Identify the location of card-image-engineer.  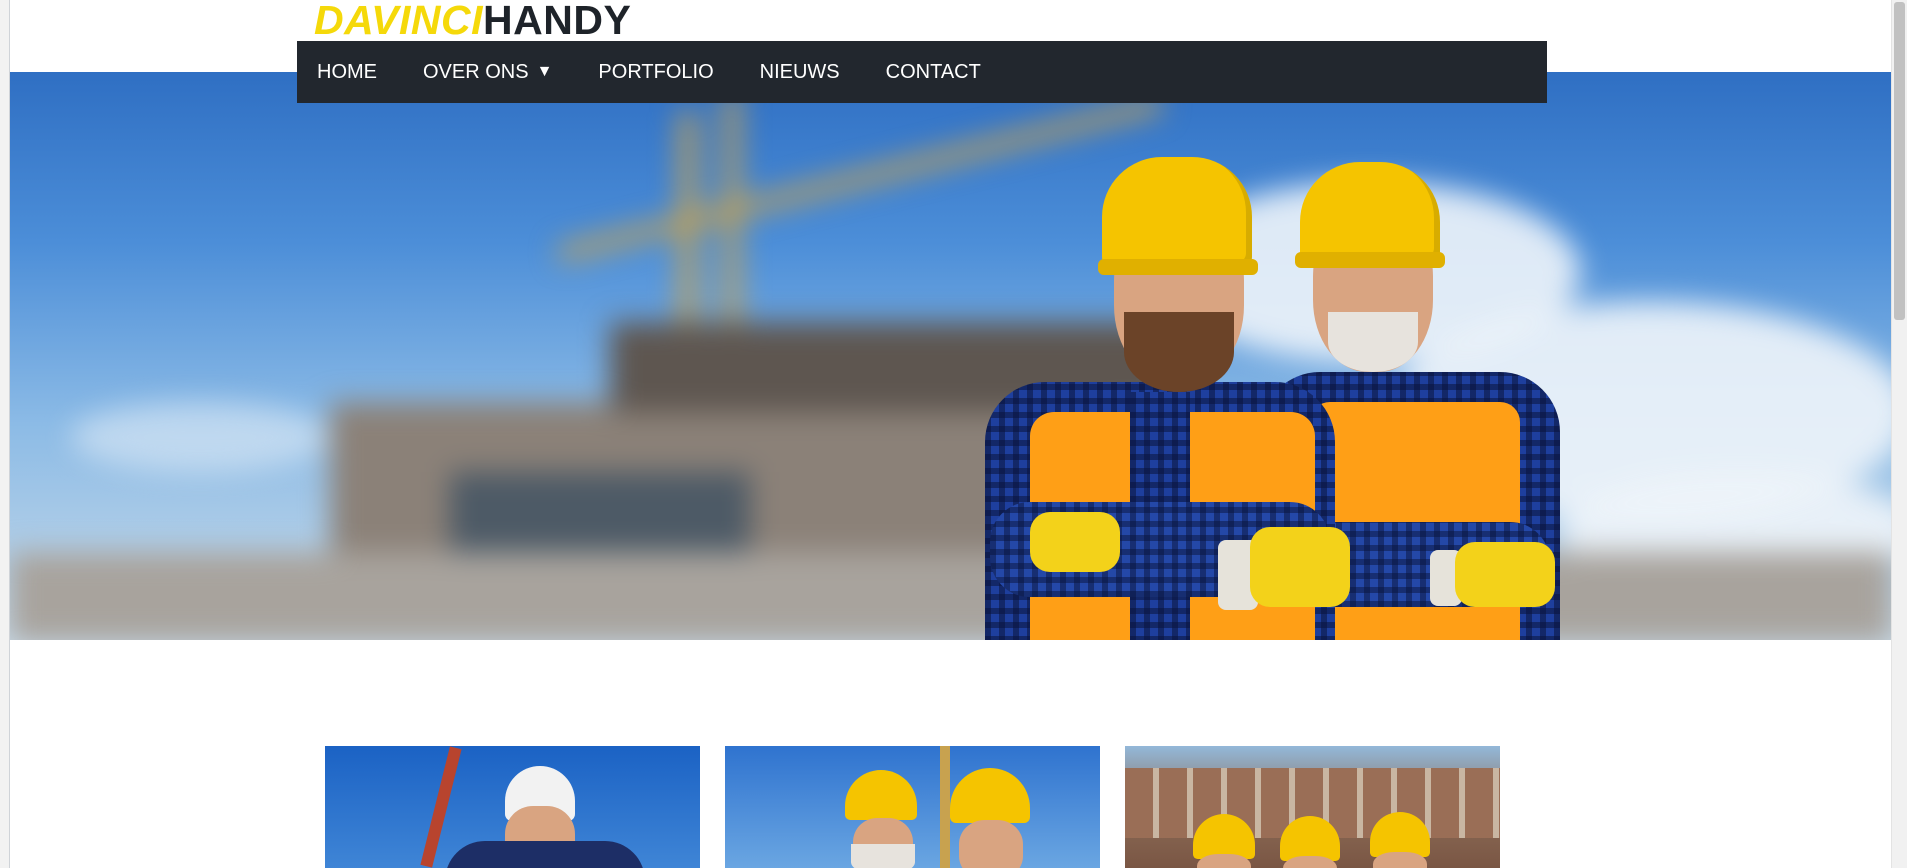
(512, 807).